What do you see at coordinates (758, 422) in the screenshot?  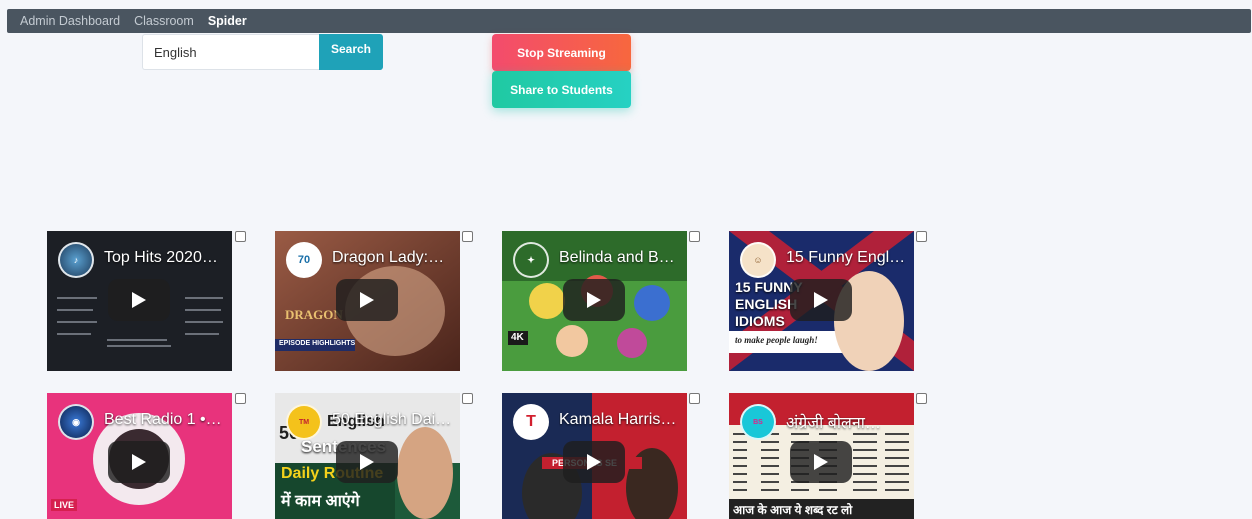 I see `english-channel-icon: BS` at bounding box center [758, 422].